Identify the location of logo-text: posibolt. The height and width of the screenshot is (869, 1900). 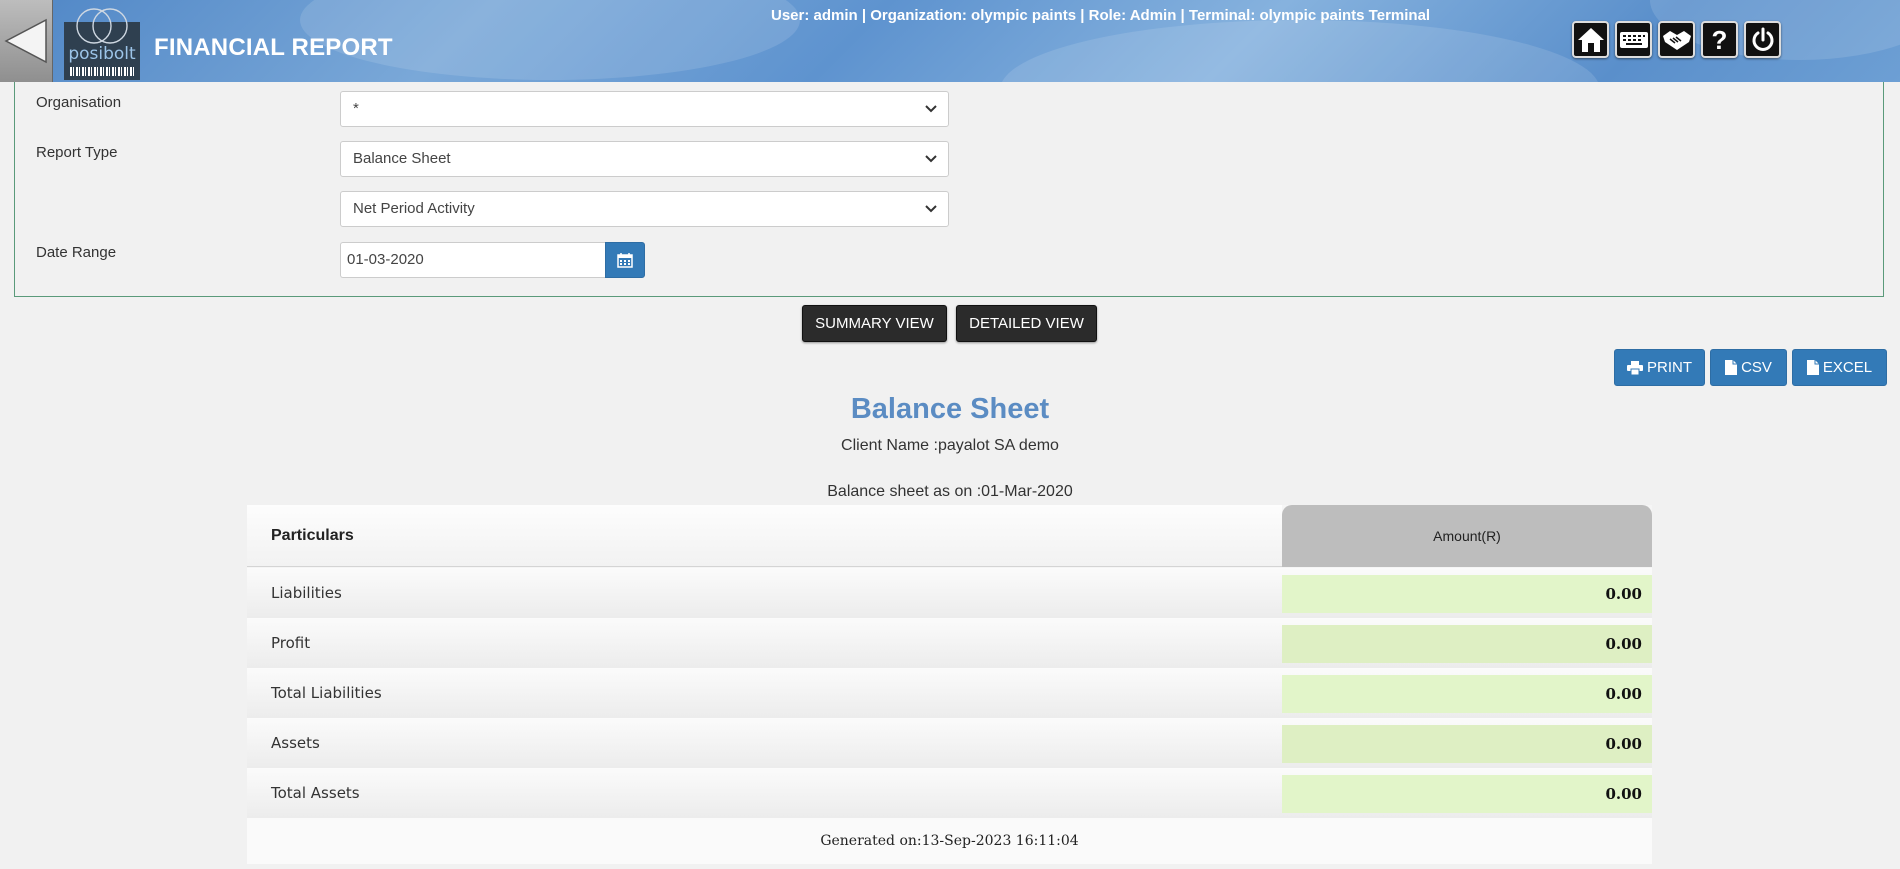
(102, 54).